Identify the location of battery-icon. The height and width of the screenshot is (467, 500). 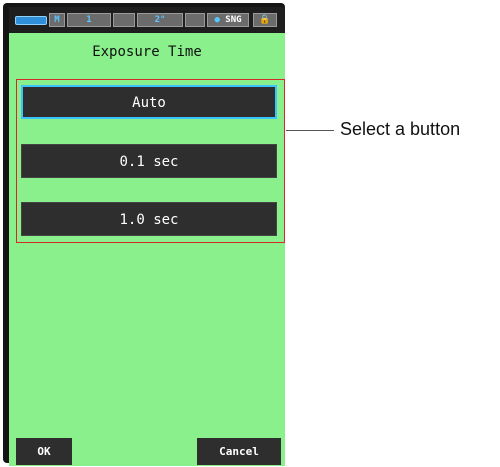
(31, 20).